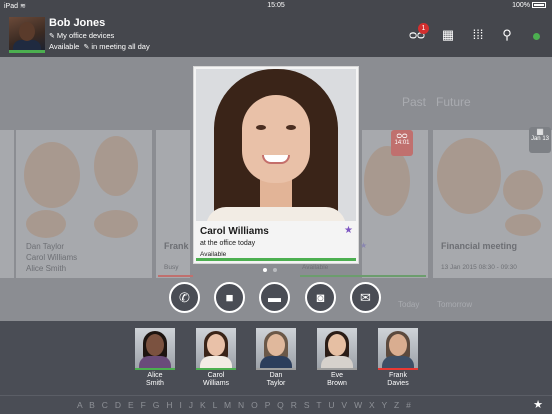  I want to click on tab-future: Future, so click(453, 102).